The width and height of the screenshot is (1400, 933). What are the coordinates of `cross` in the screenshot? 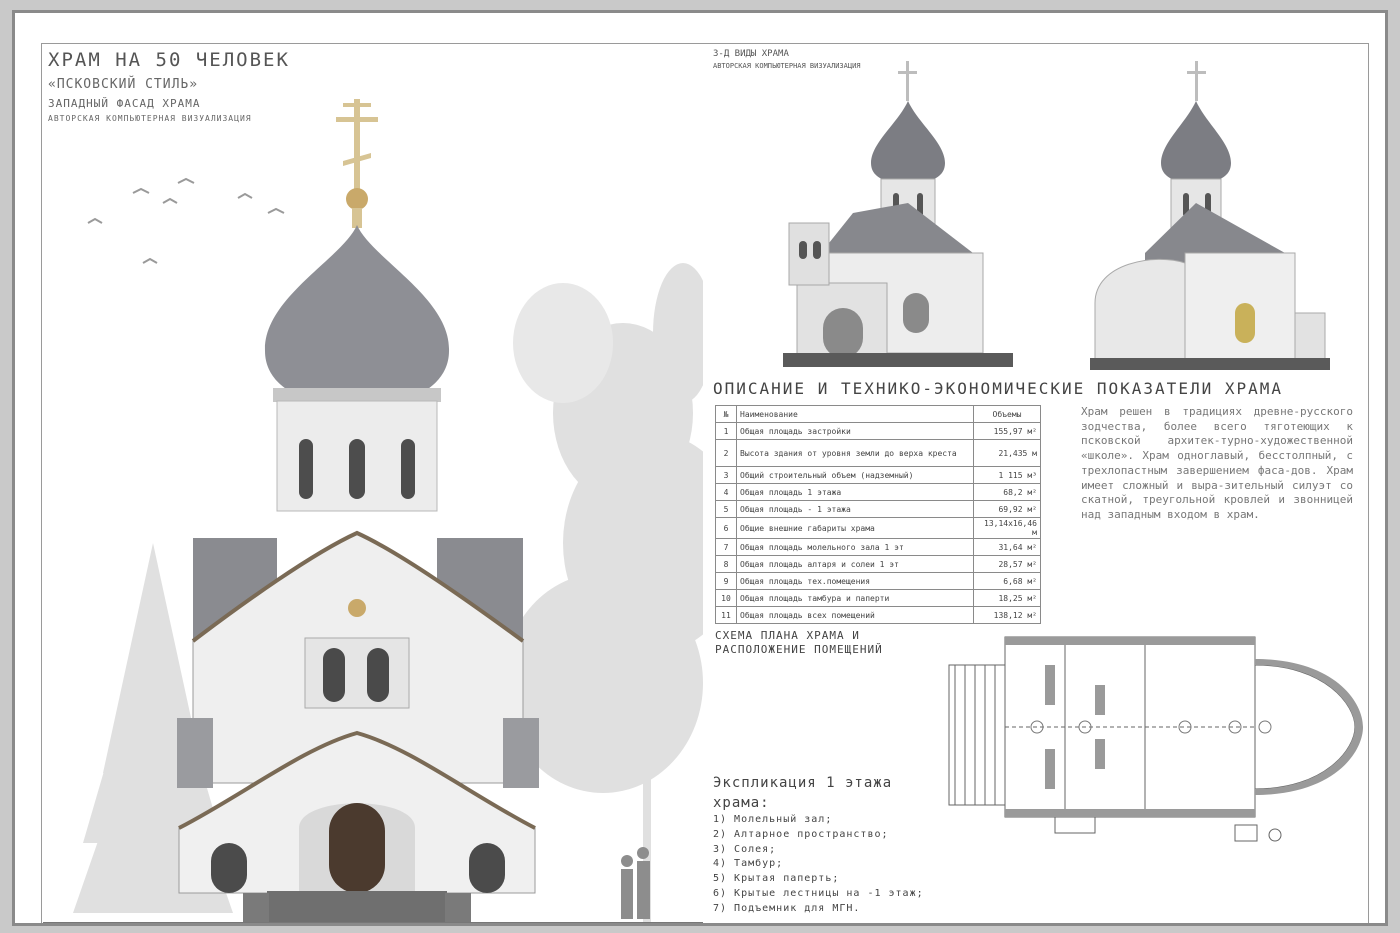 It's located at (357, 163).